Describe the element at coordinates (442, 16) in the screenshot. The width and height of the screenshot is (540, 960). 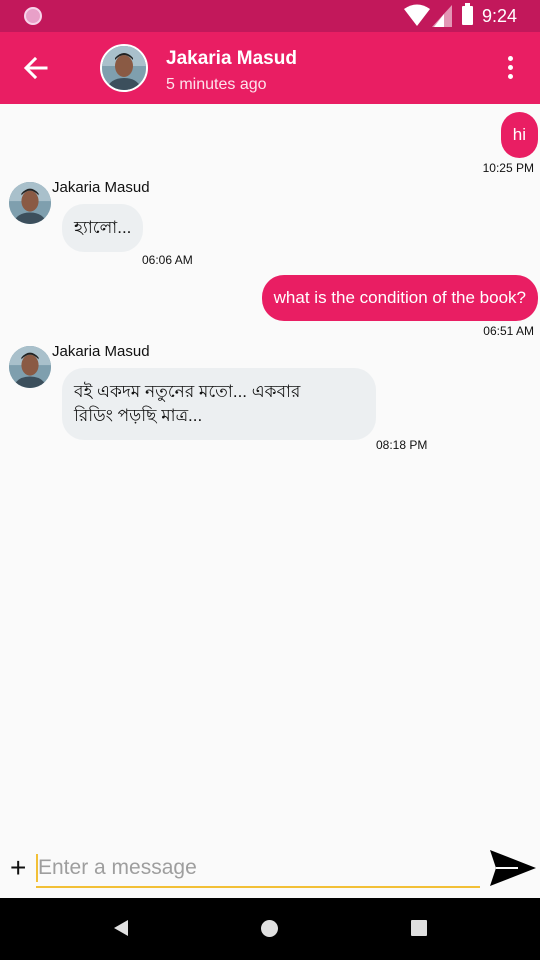
I see `signal-icon` at that location.